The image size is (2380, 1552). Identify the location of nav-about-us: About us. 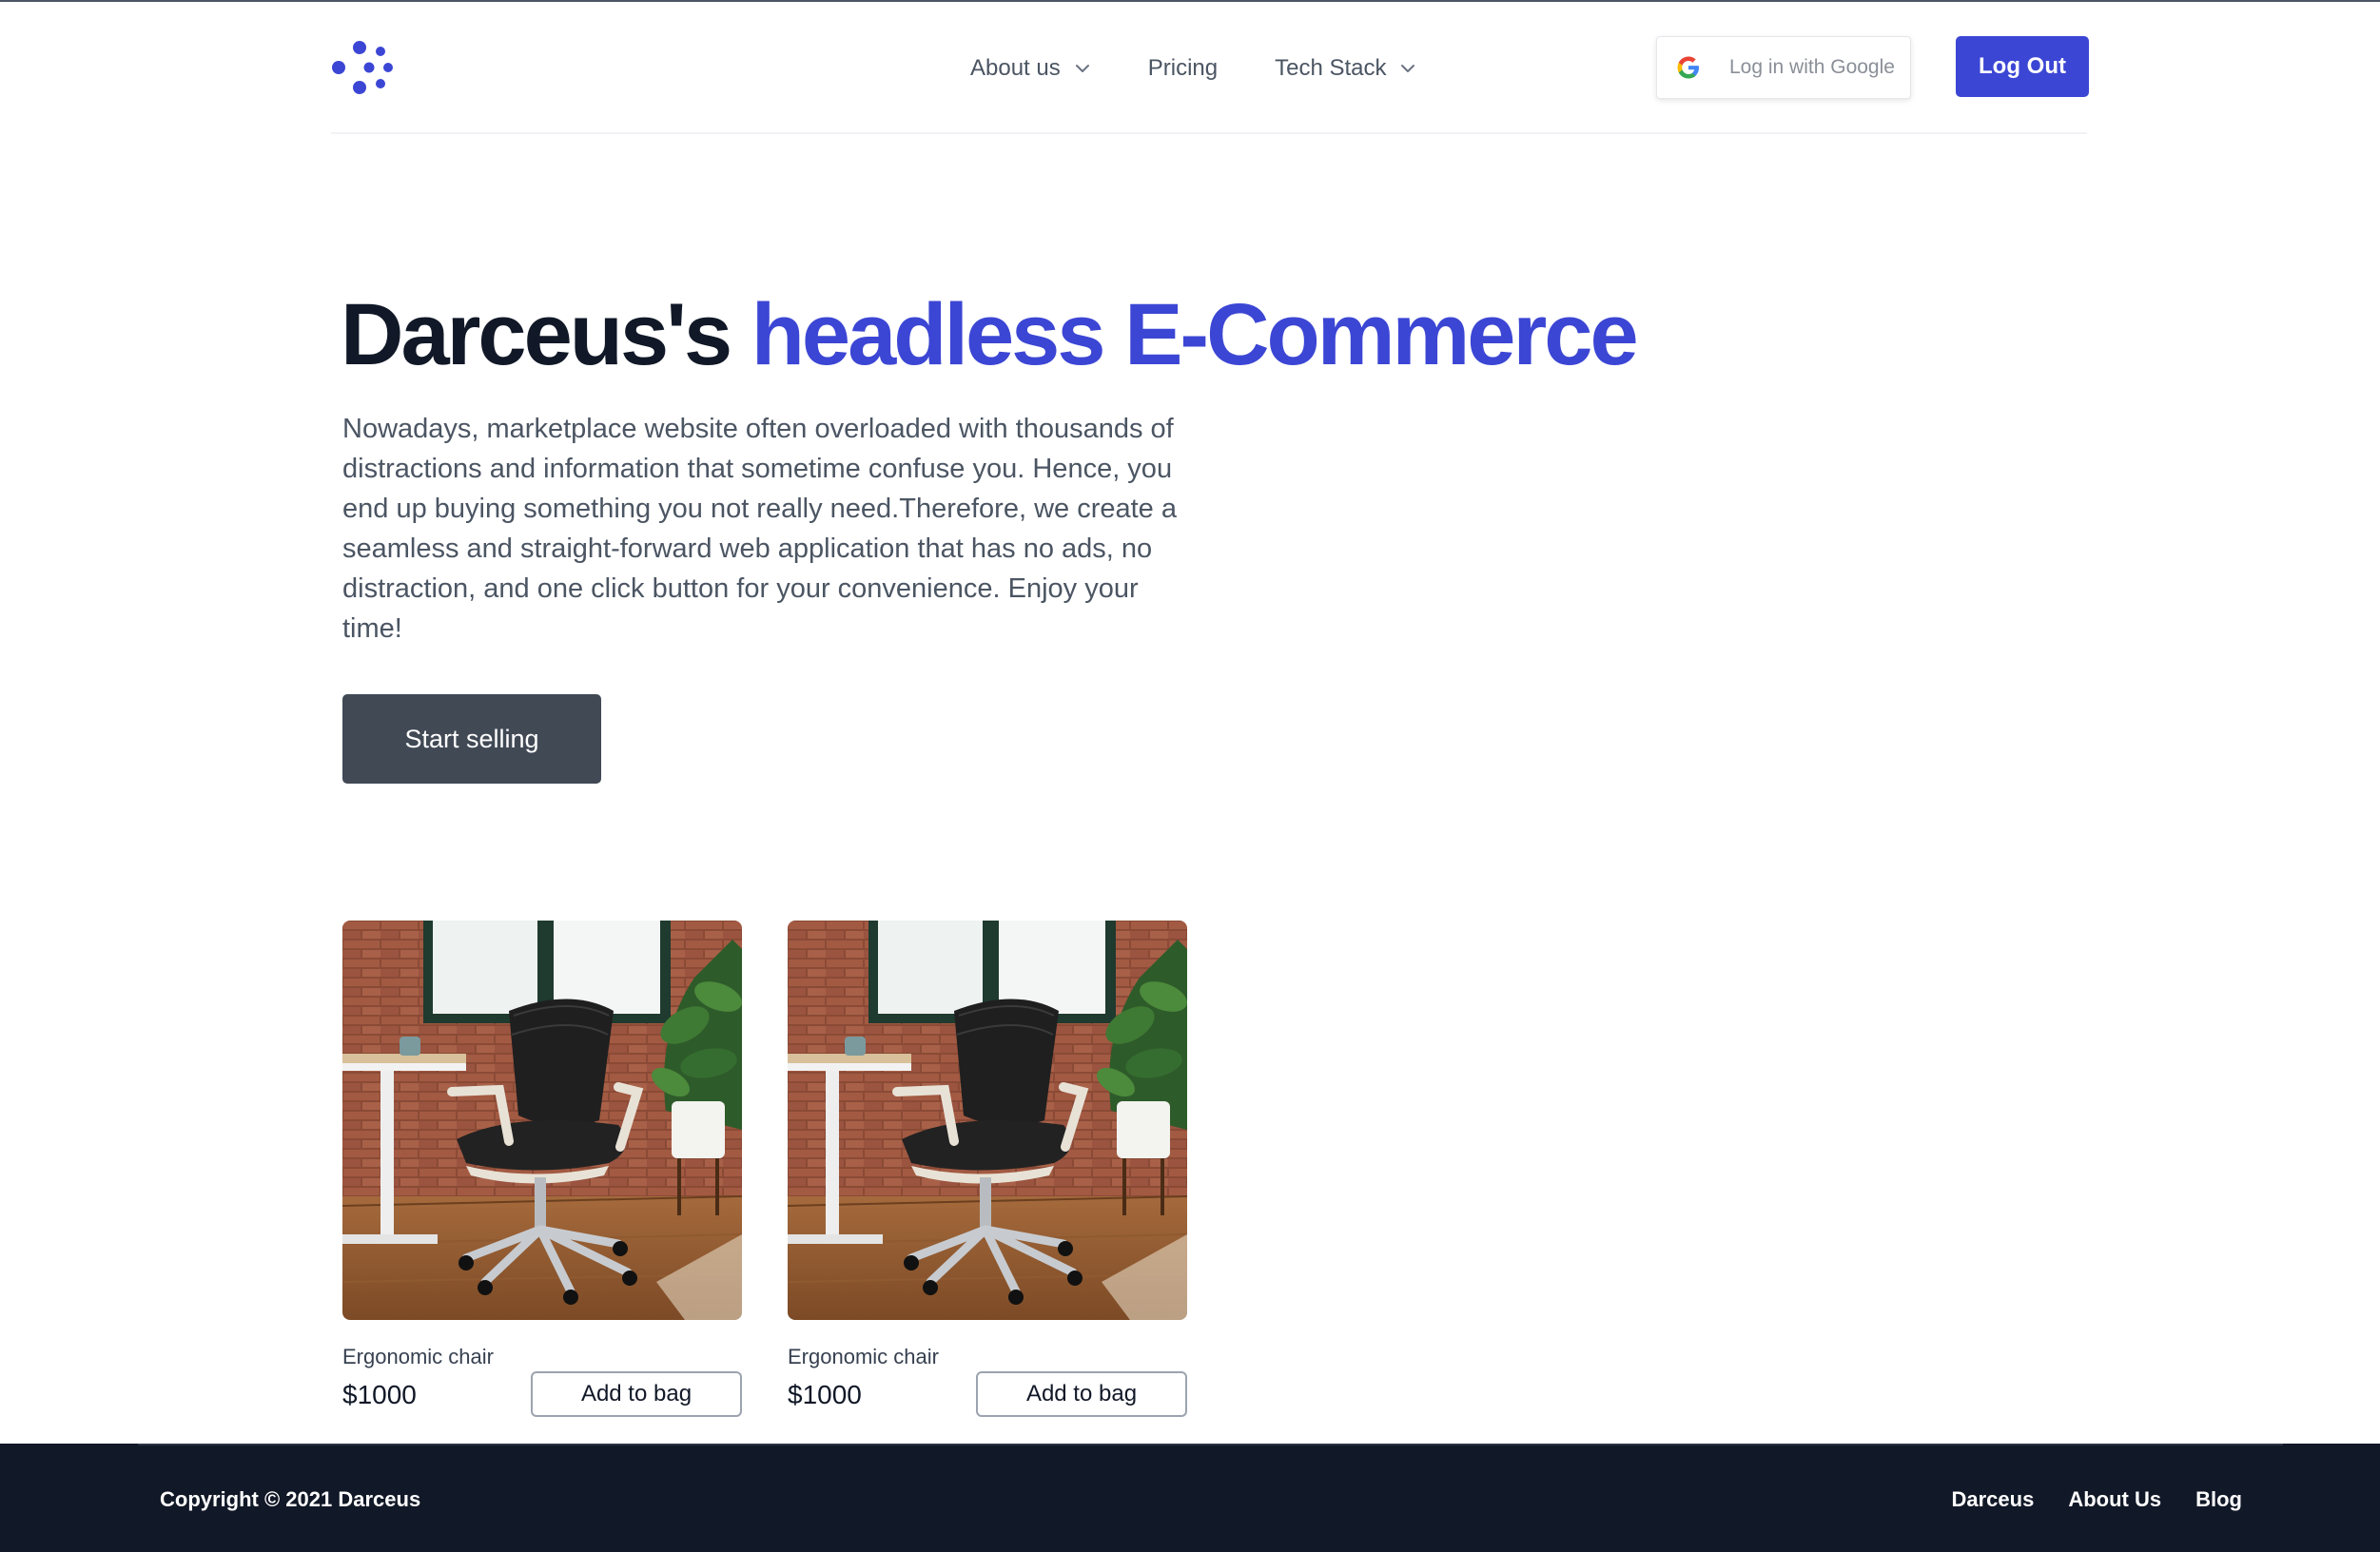
(1031, 68).